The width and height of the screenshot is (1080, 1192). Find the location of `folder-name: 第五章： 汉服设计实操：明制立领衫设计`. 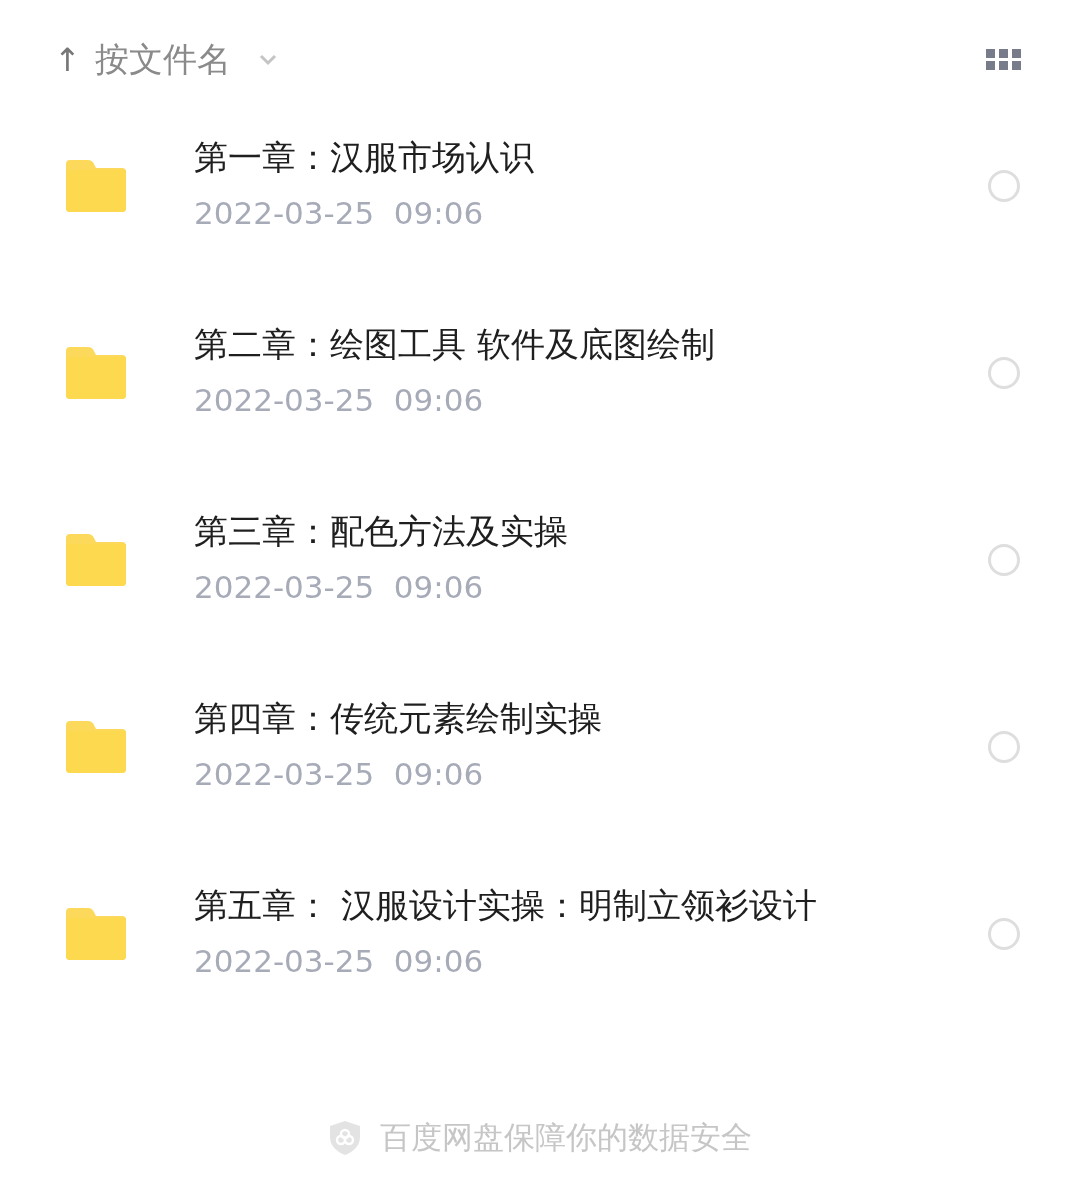

folder-name: 第五章： 汉服设计实操：明制立领衫设计 is located at coordinates (506, 905).